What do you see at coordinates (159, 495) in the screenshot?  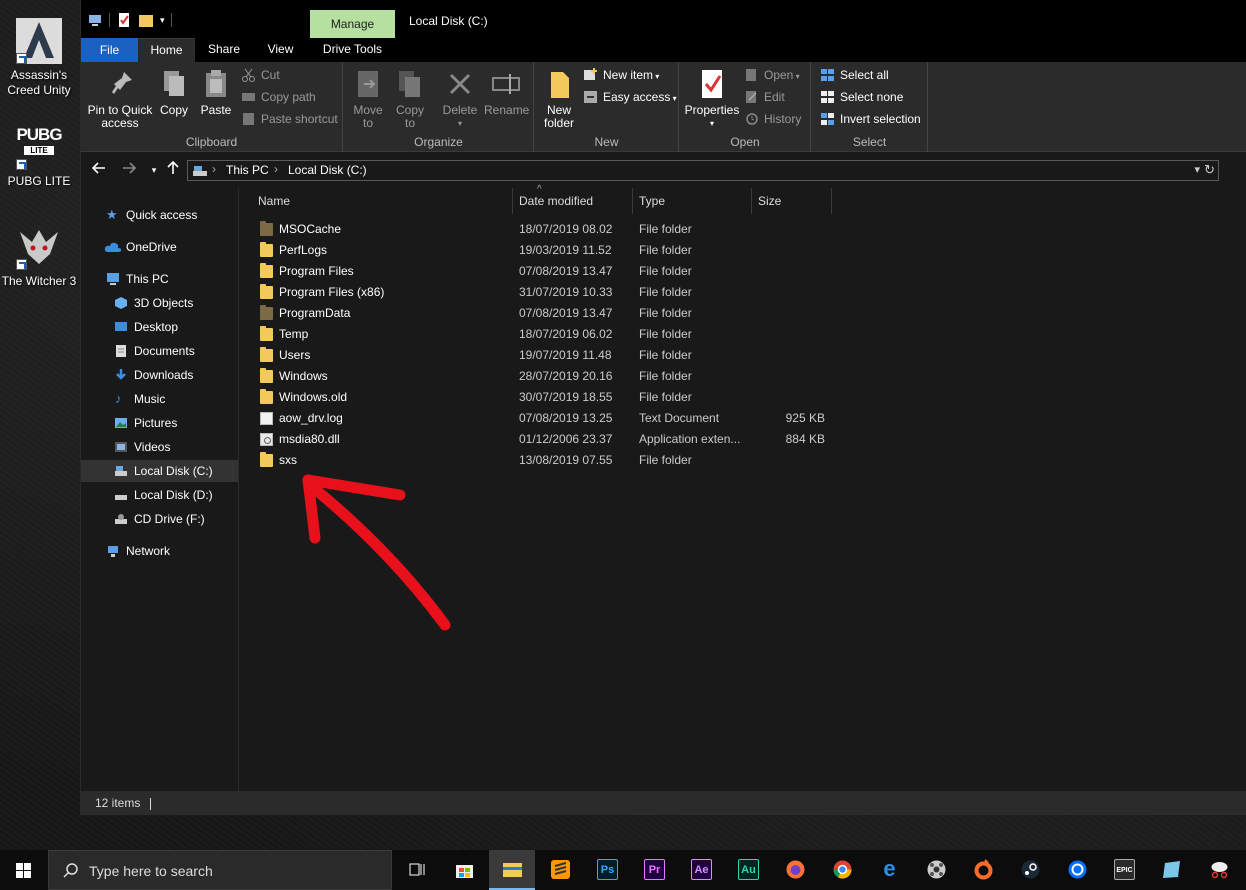 I see `nav-item-local-disk-d: Local Disk (D:)` at bounding box center [159, 495].